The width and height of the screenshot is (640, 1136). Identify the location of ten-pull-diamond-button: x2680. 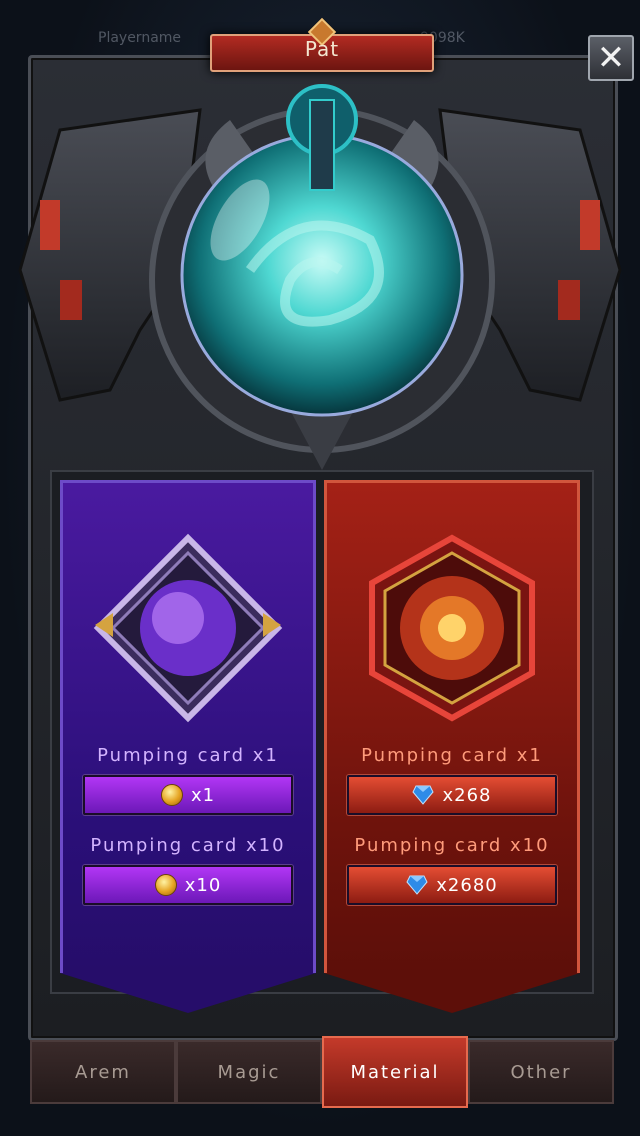
(452, 885).